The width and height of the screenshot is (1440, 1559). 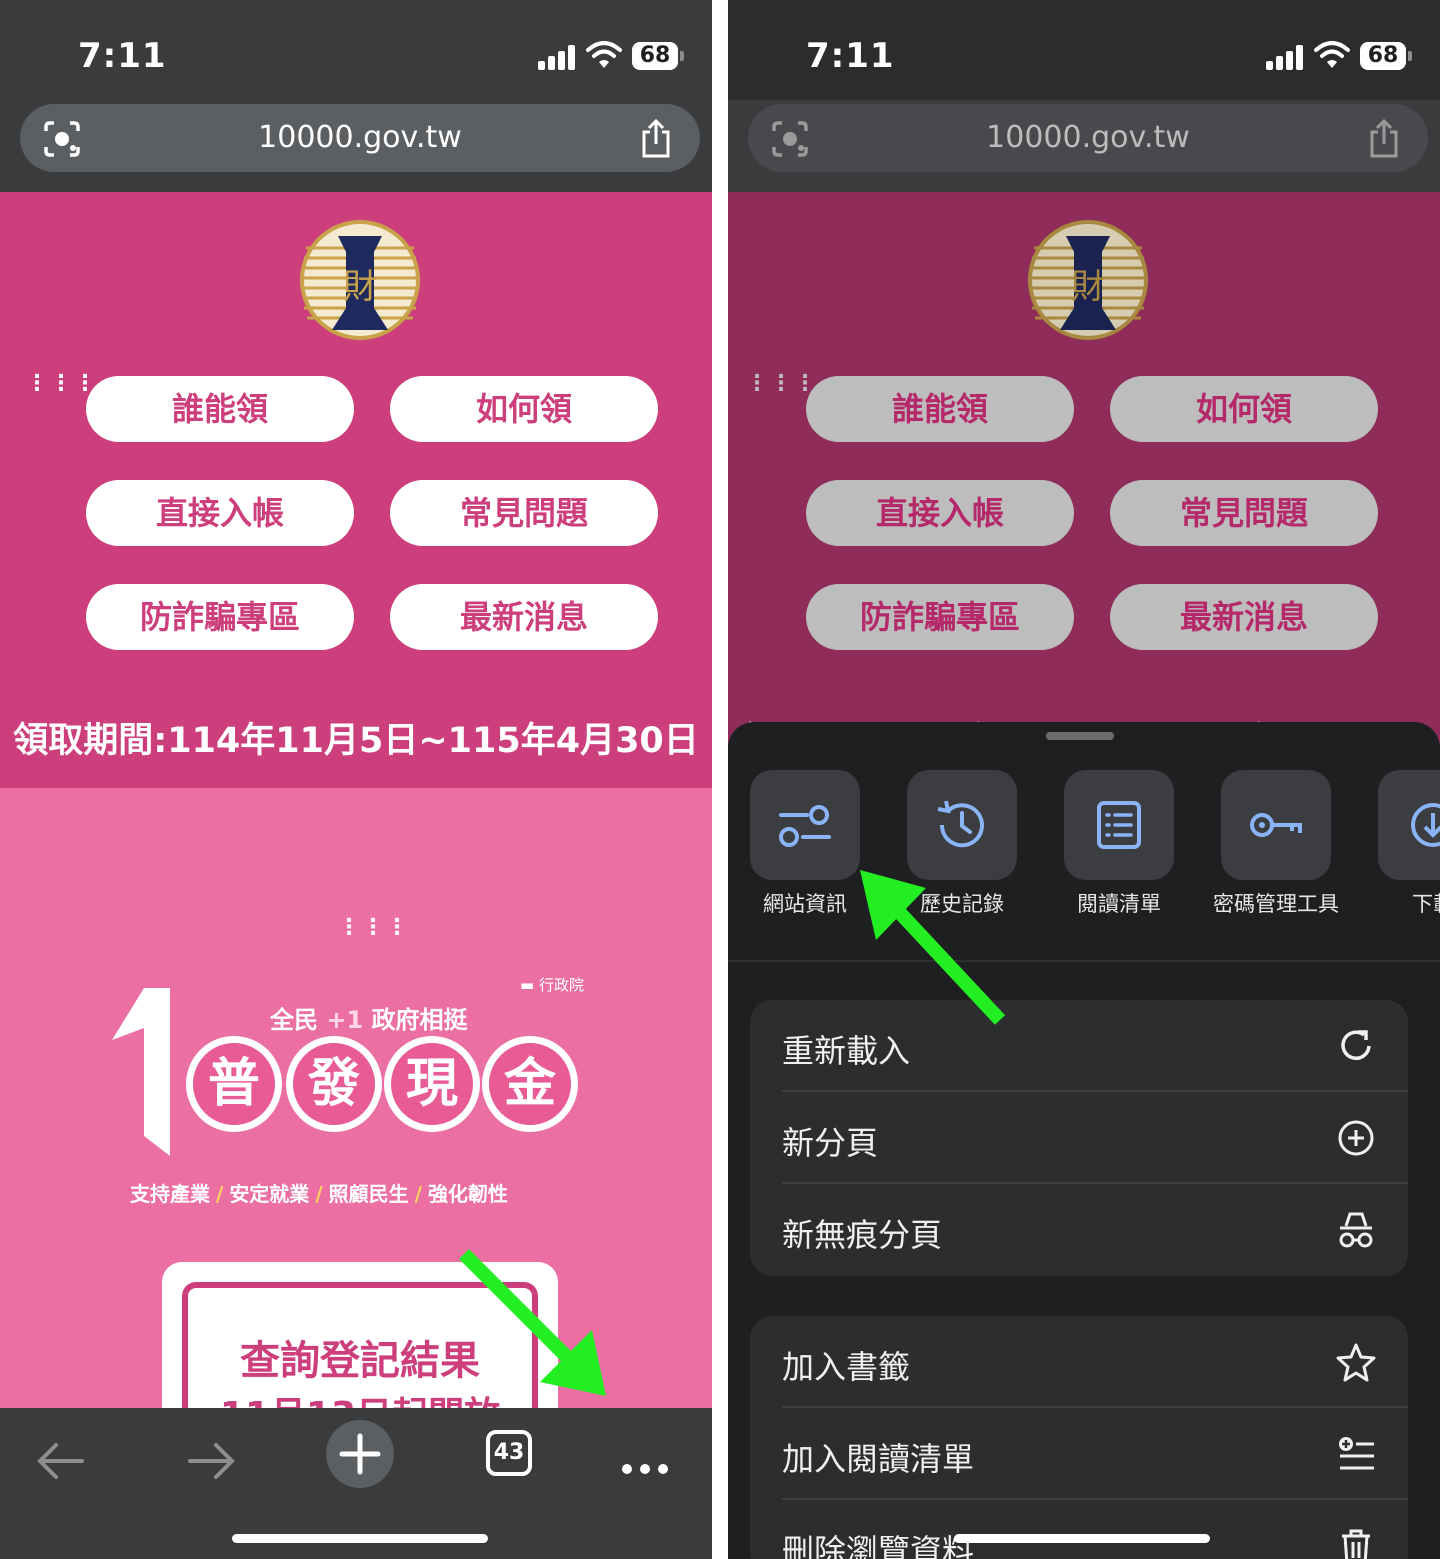 I want to click on menu-item-new-tab: 新分頁, so click(x=1079, y=1138).